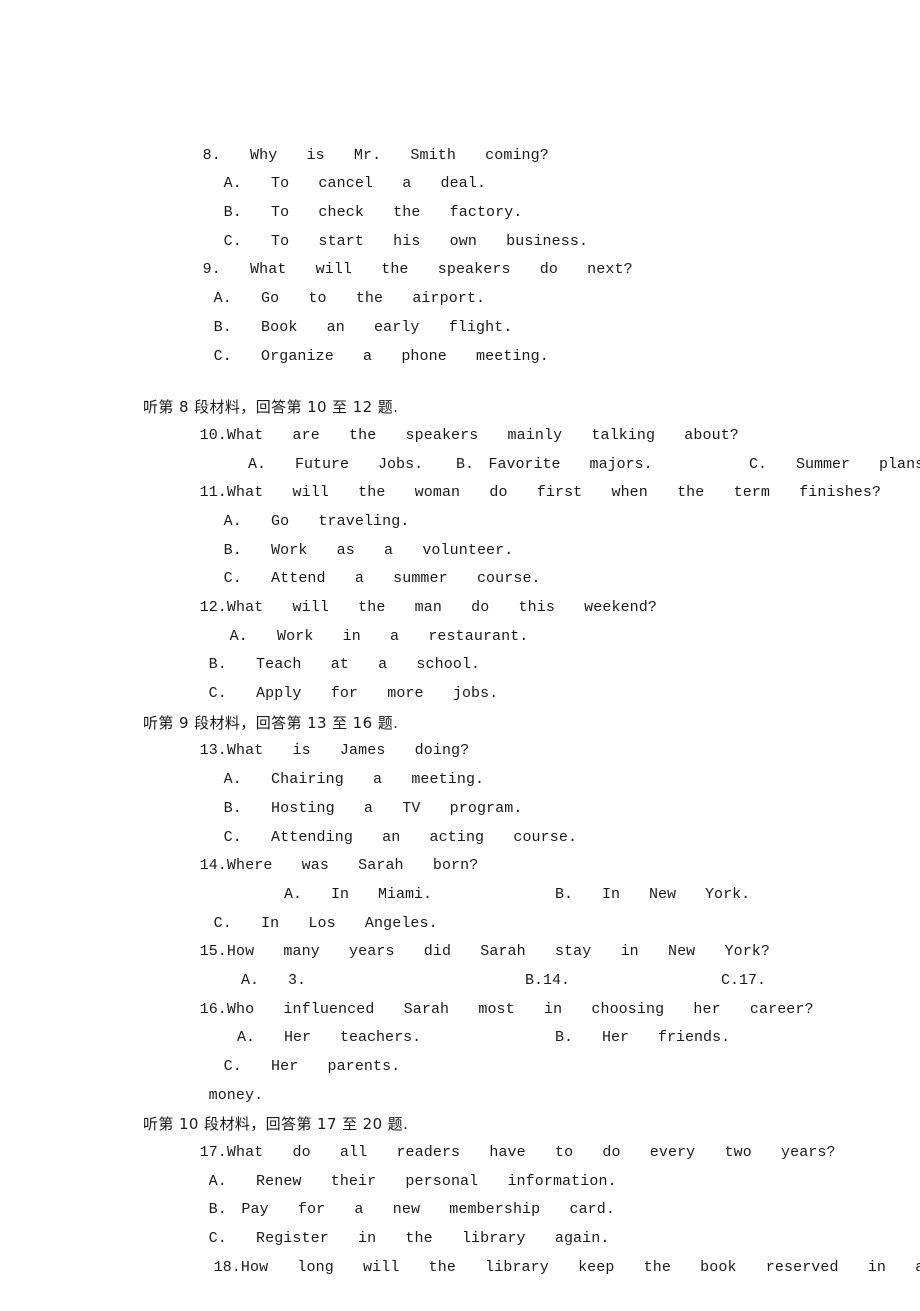 Image resolution: width=920 pixels, height=1311 pixels. What do you see at coordinates (246, 356) in the screenshot?
I see `opt-spacer` at bounding box center [246, 356].